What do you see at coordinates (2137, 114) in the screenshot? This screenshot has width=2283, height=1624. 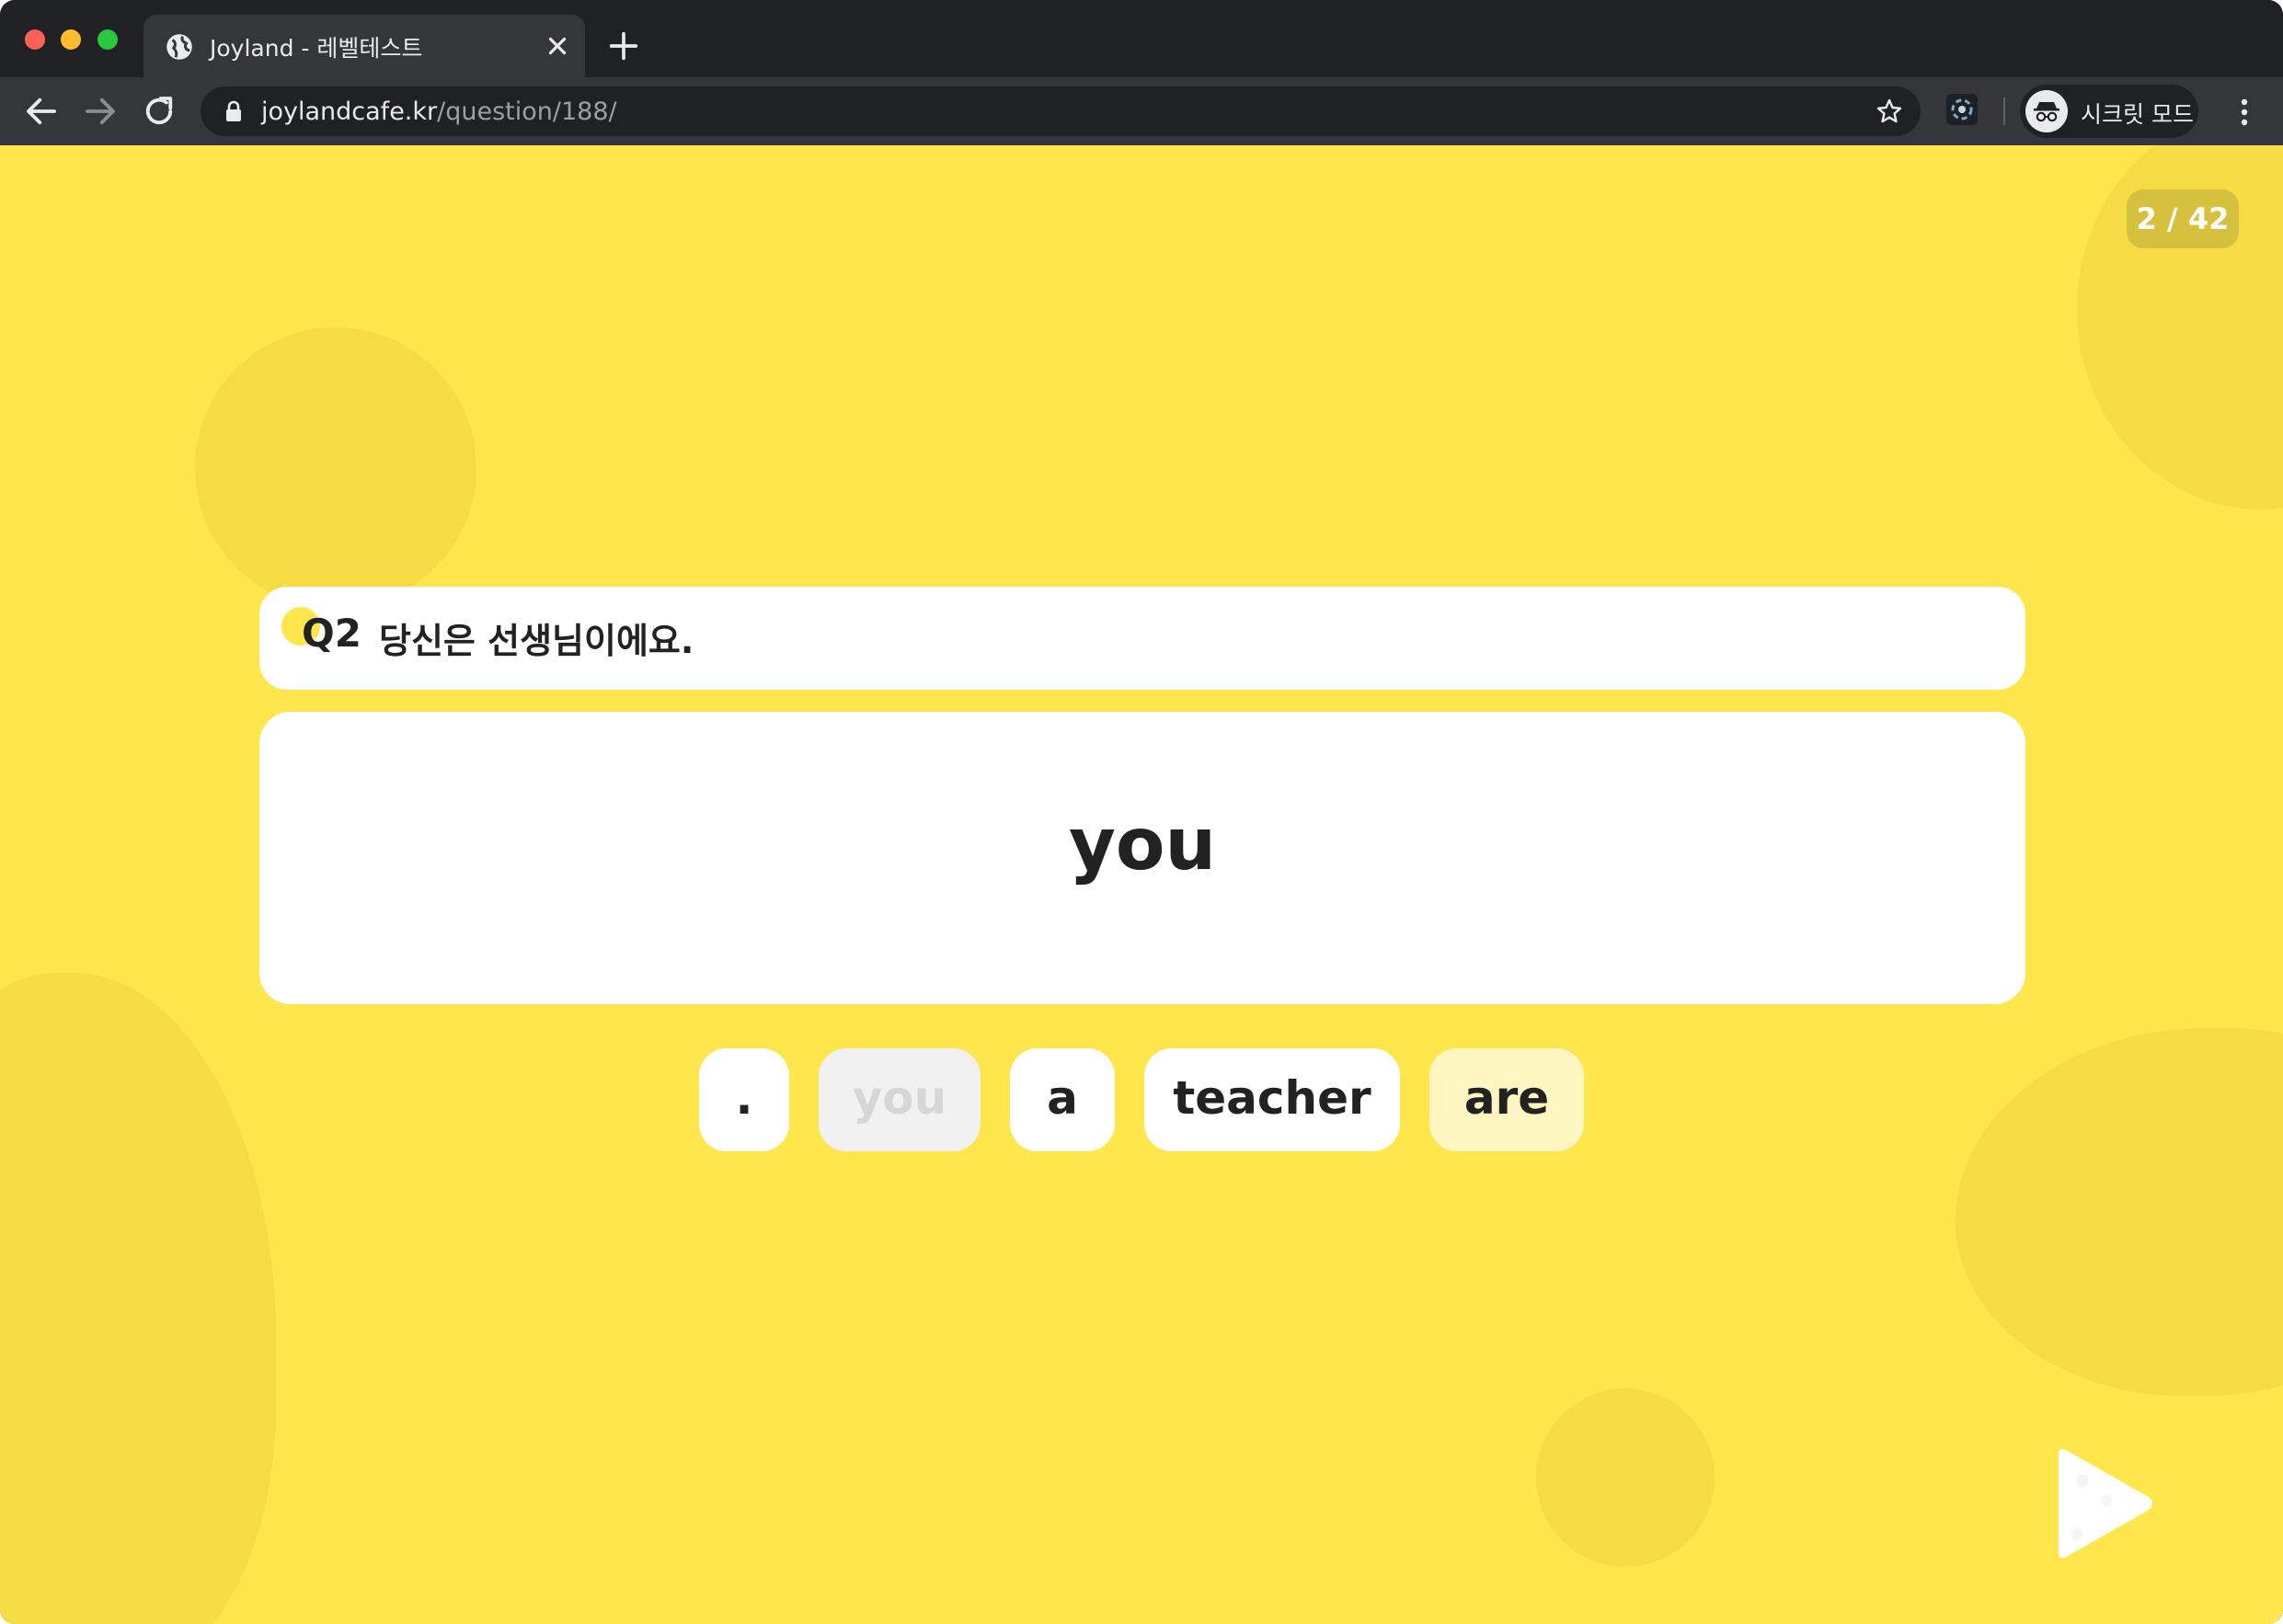 I see `profile-label: 시크릿 모드` at bounding box center [2137, 114].